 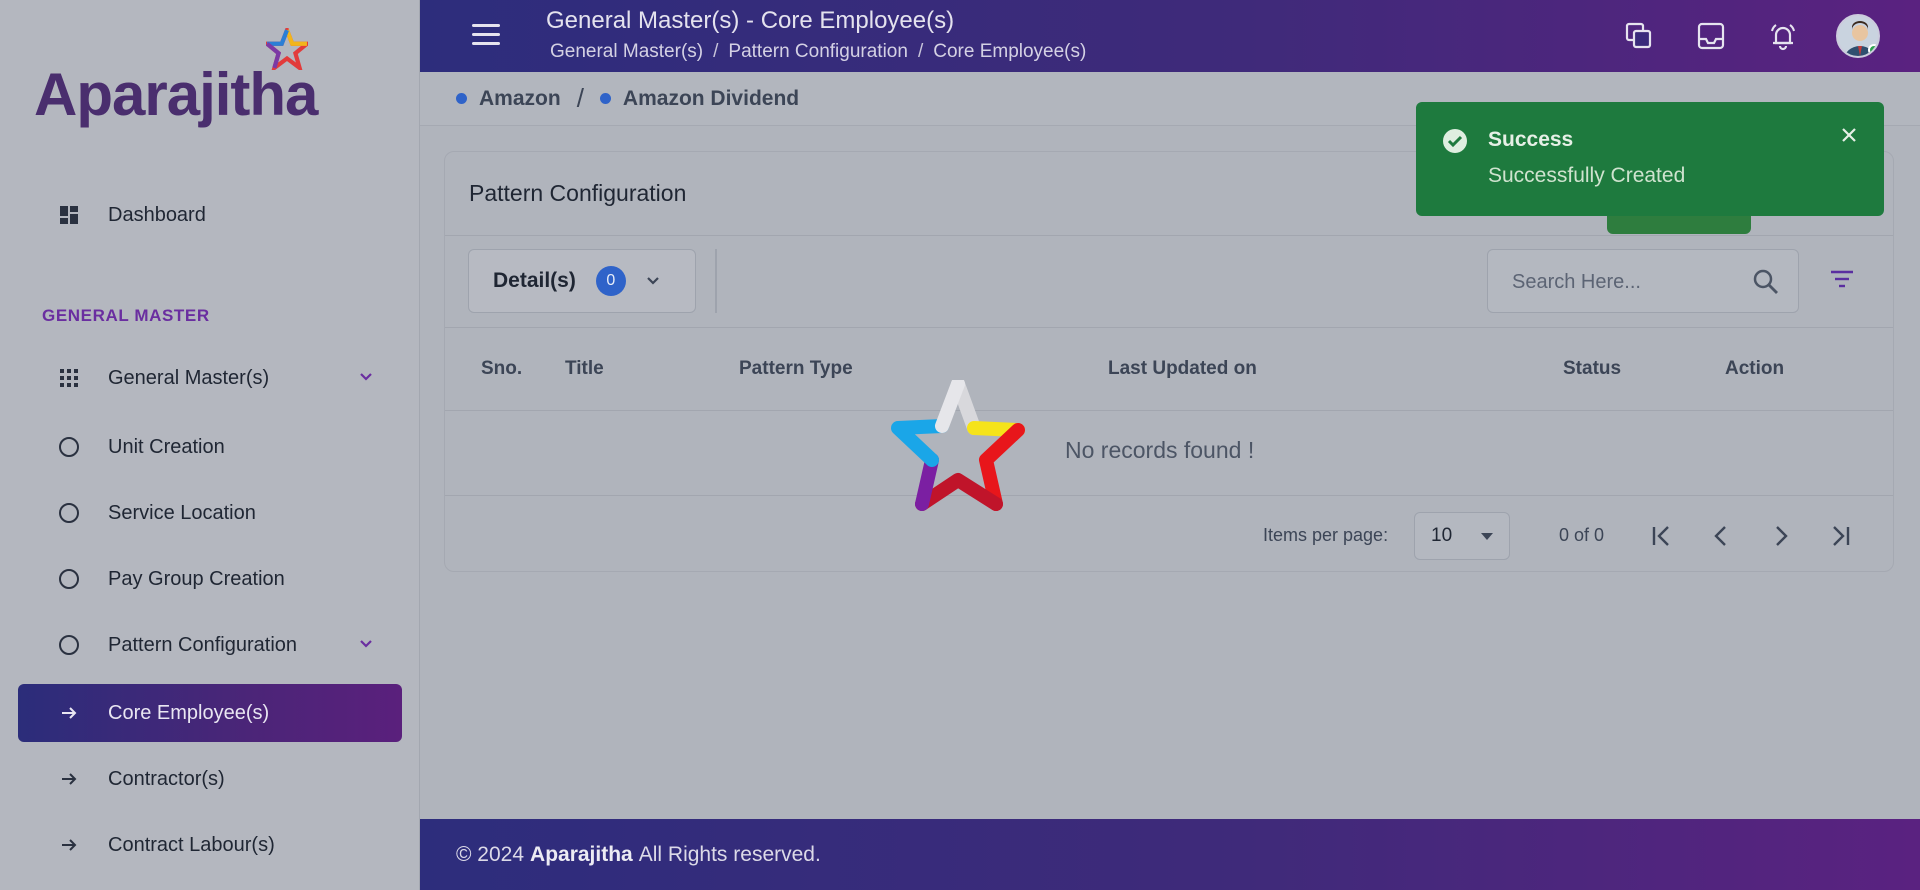 I want to click on menu-toggle-icon, so click(x=486, y=35).